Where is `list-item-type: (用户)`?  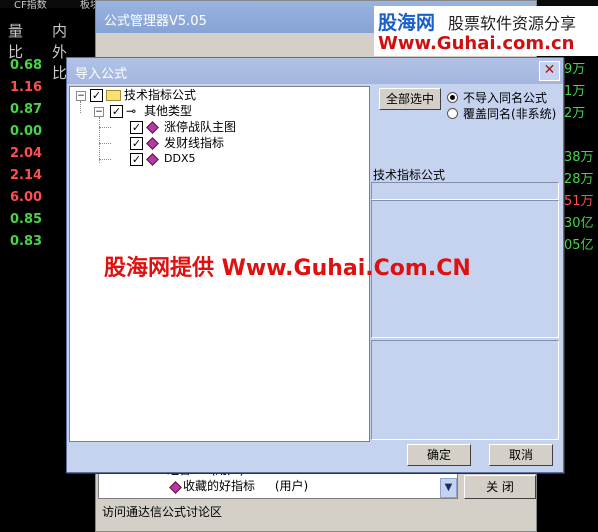 list-item-type: (用户) is located at coordinates (291, 486).